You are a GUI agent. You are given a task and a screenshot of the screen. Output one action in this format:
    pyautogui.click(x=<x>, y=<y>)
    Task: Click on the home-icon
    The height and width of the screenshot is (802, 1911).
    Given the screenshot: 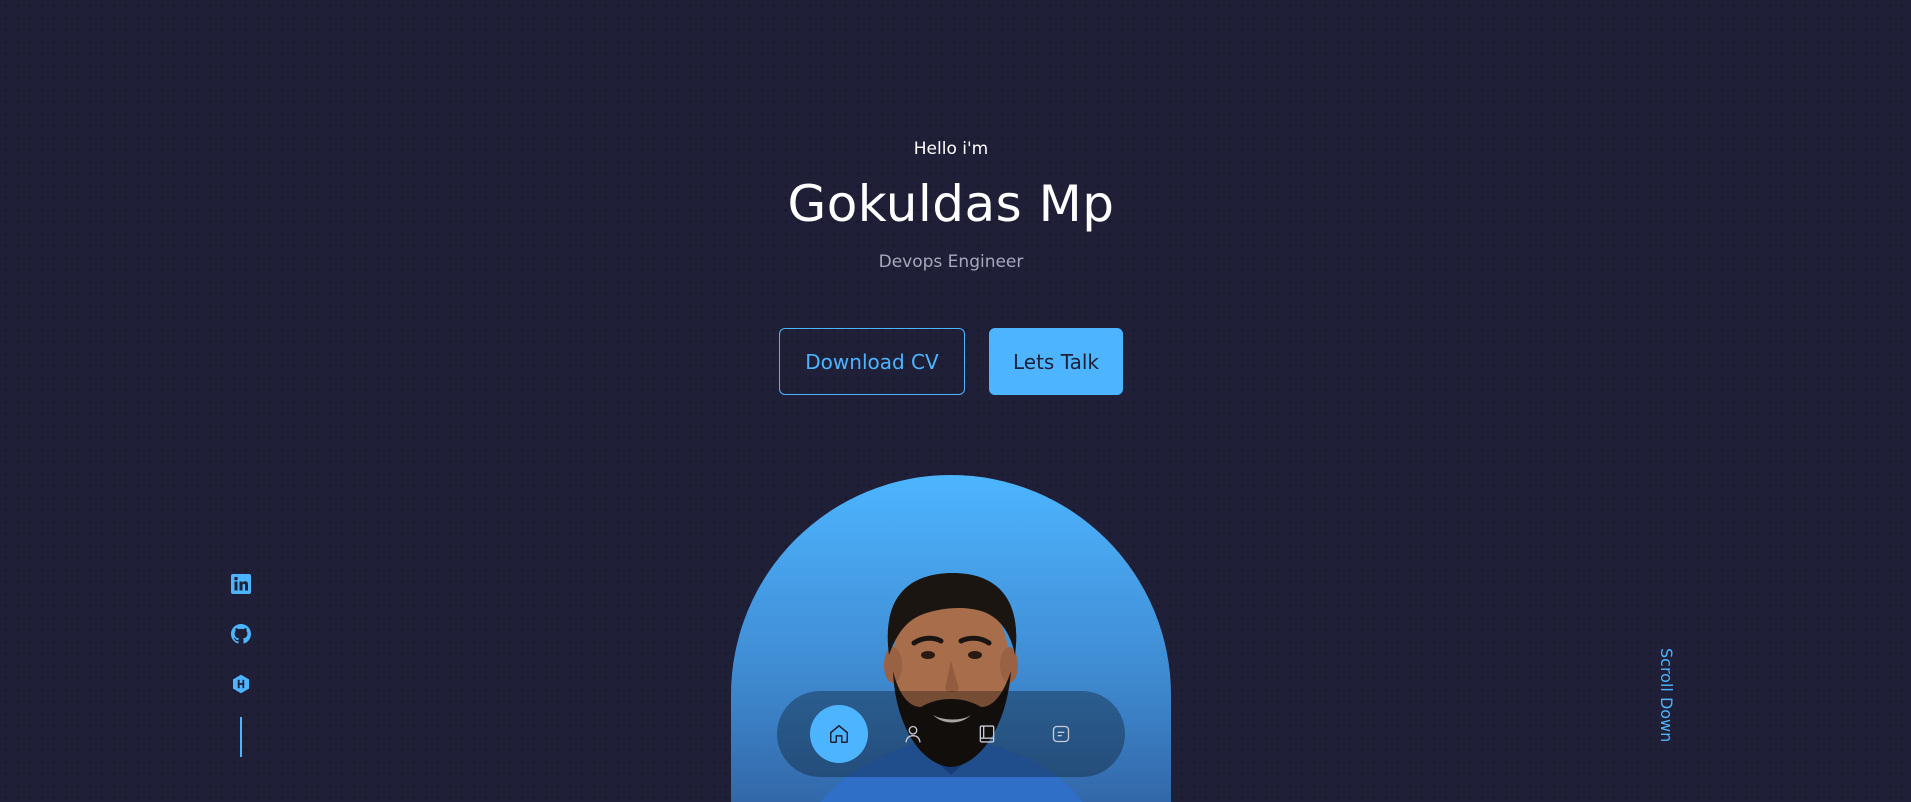 What is the action you would take?
    pyautogui.click(x=839, y=734)
    